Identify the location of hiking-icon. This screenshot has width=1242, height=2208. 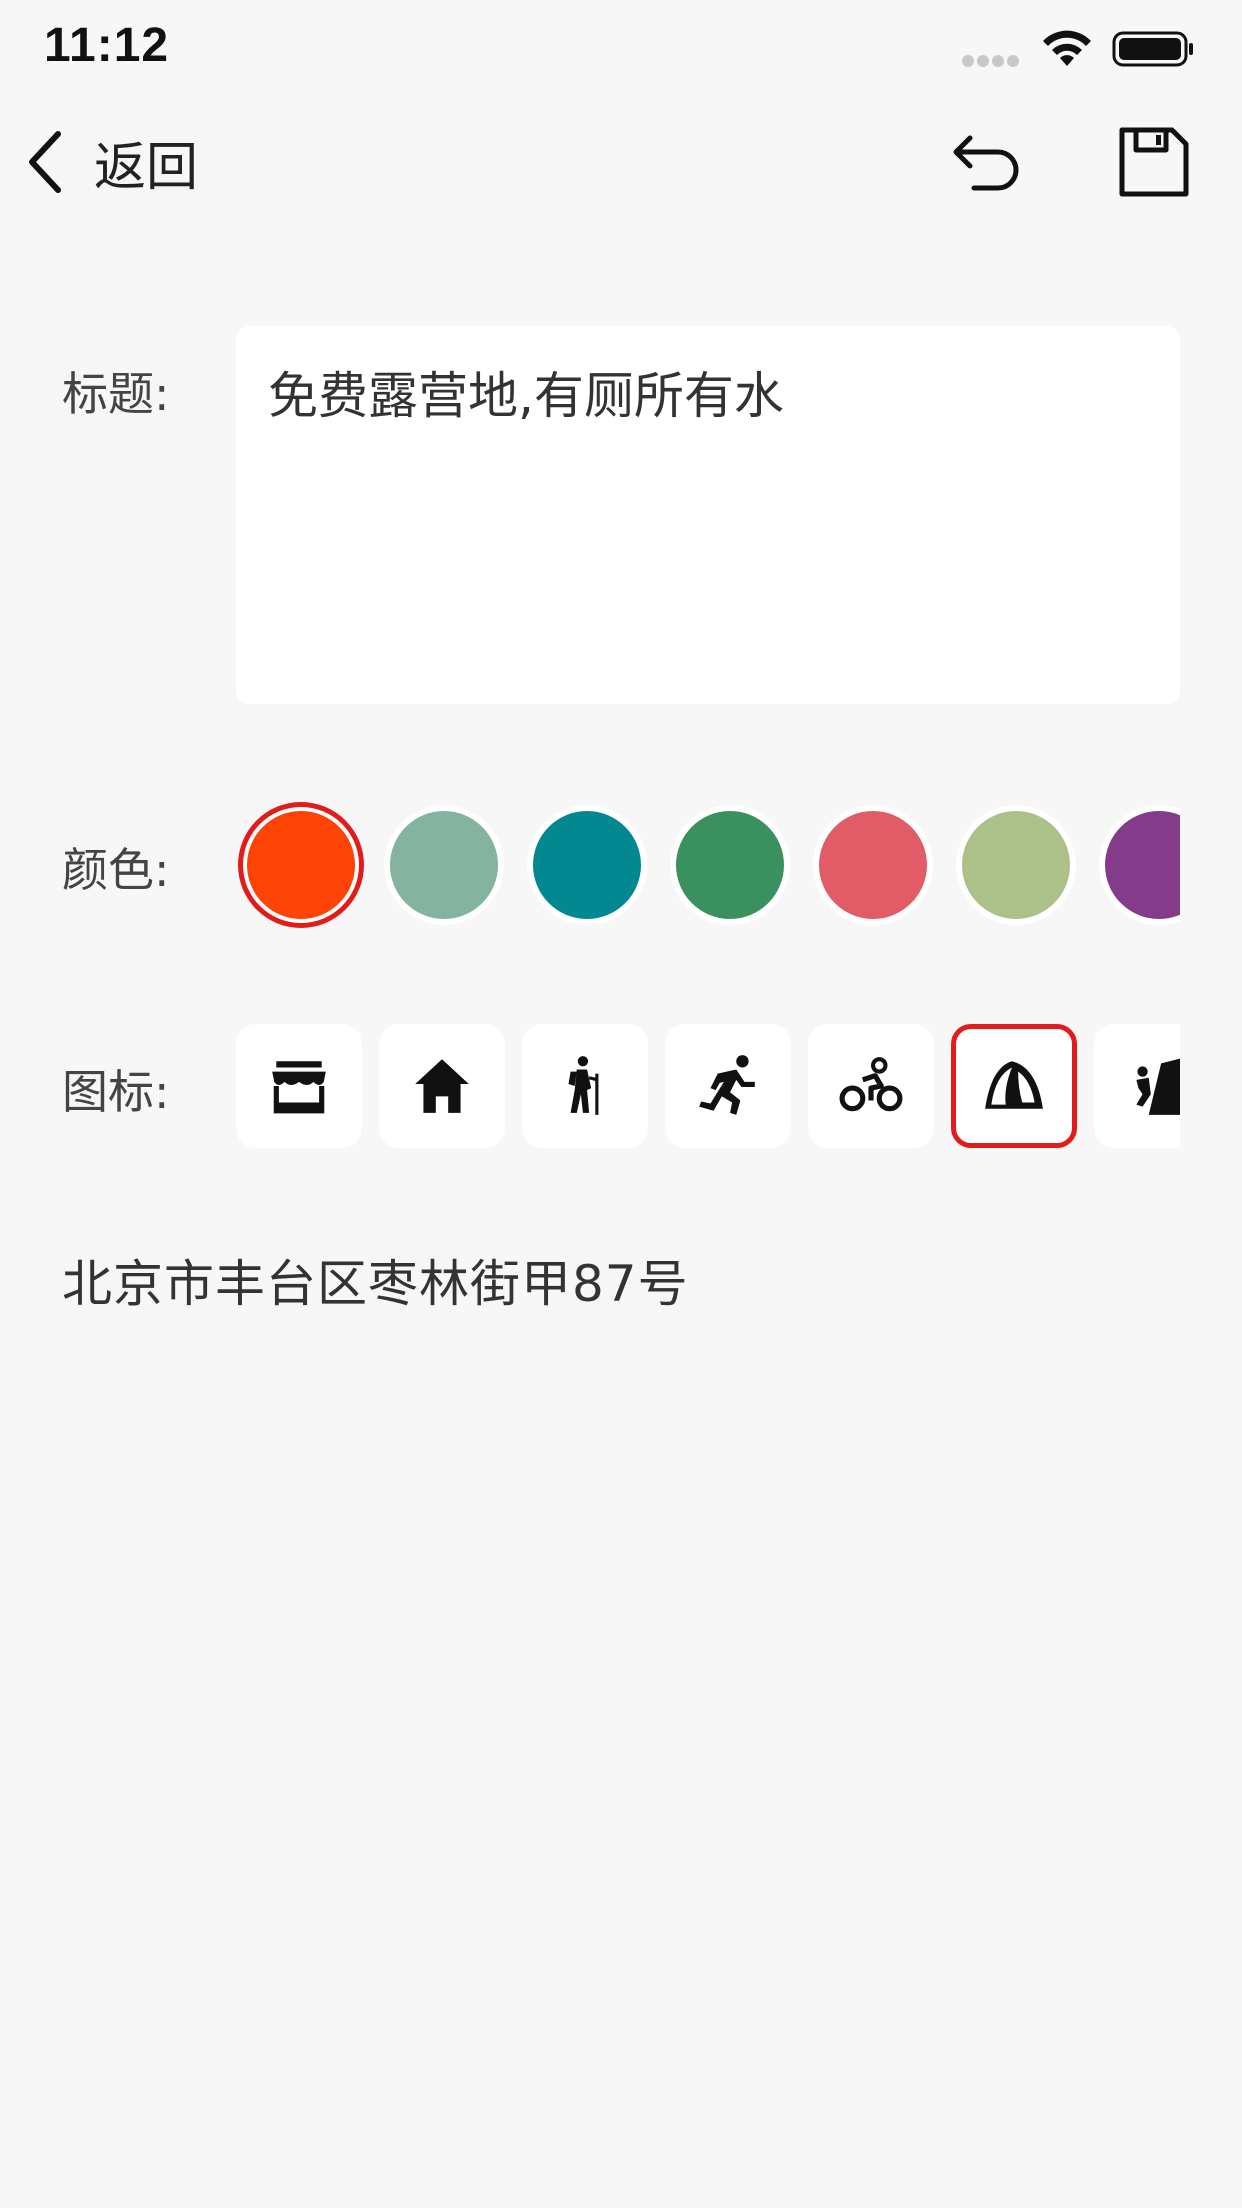
(583, 1085).